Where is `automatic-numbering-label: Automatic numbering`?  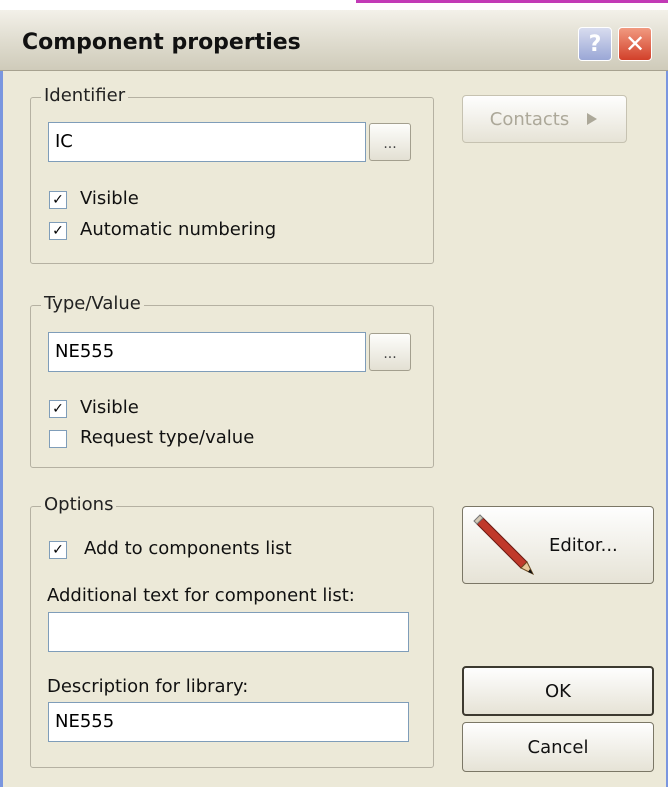 automatic-numbering-label: Automatic numbering is located at coordinates (178, 229).